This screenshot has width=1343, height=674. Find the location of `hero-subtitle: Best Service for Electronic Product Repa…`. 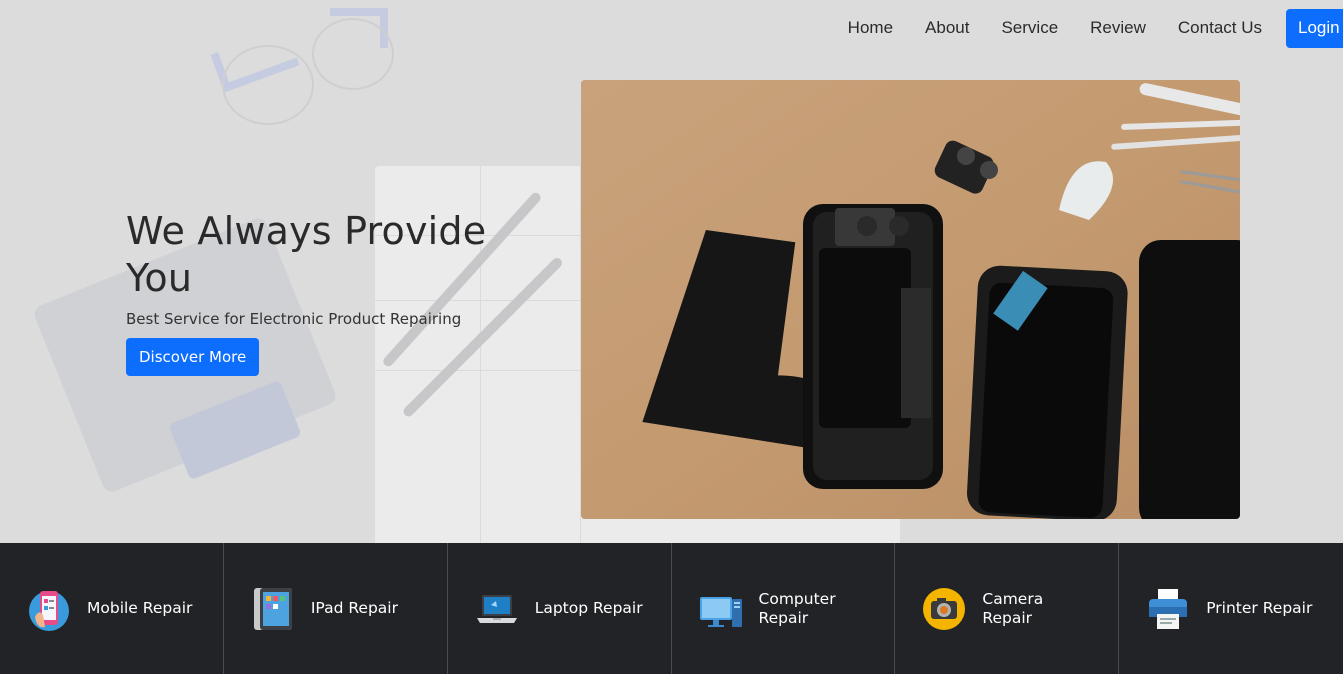

hero-subtitle: Best Service for Electronic Product Repa… is located at coordinates (294, 319).